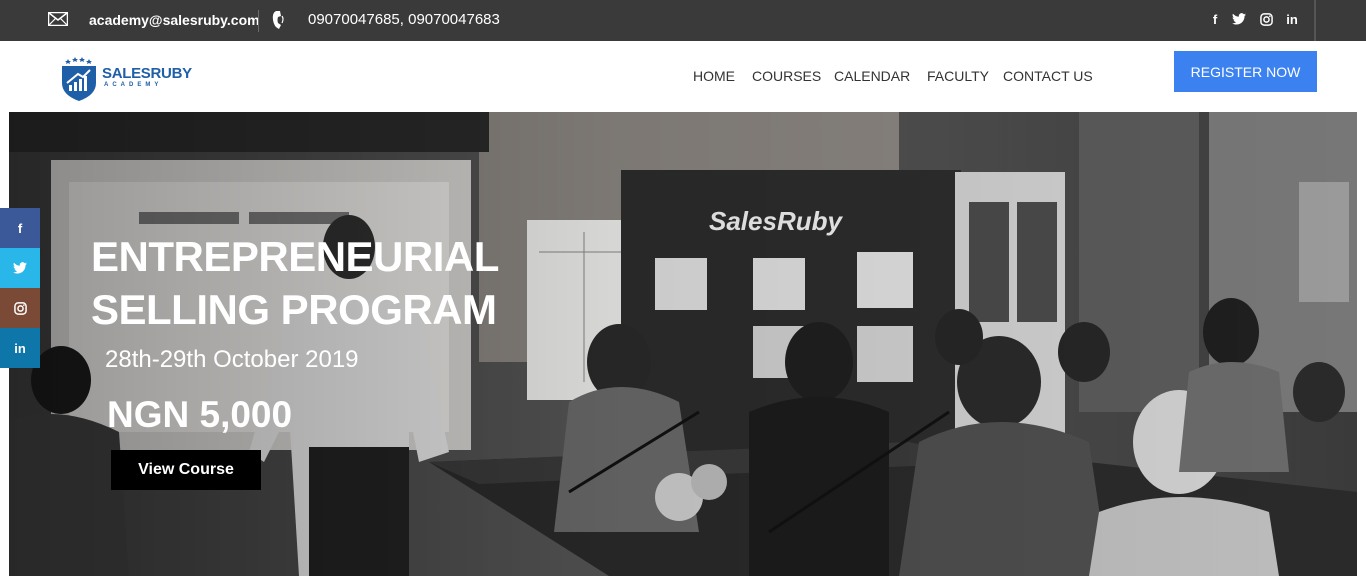  Describe the element at coordinates (20, 348) in the screenshot. I see `side-linkedin-icon: in` at that location.